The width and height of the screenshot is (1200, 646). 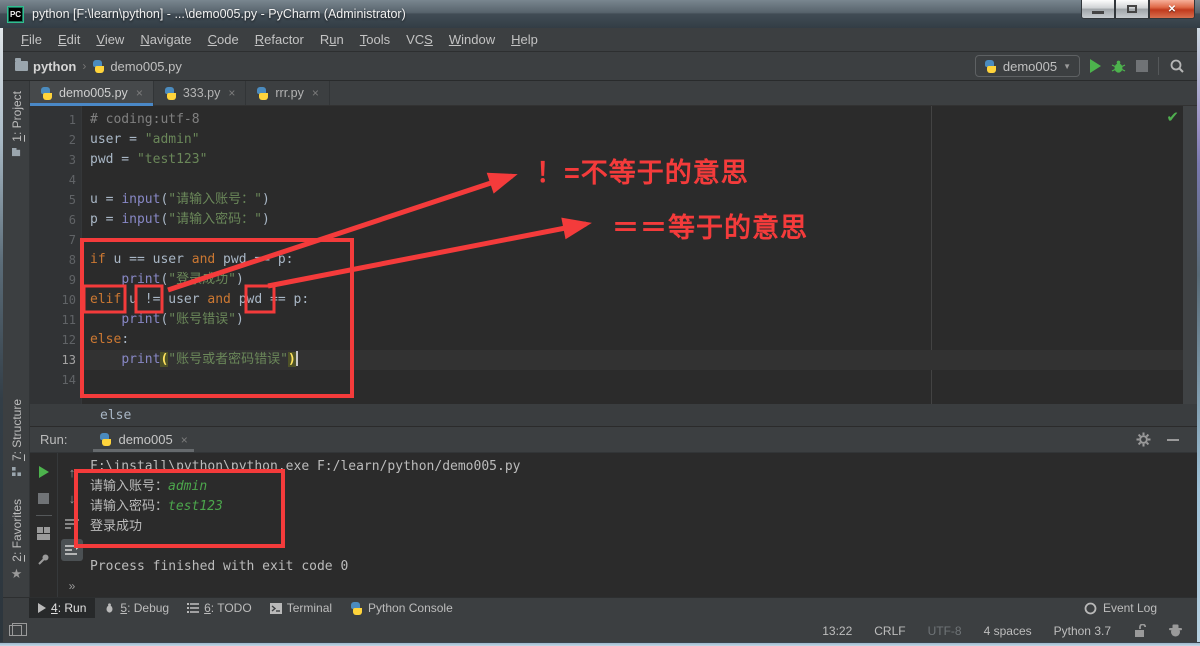 I want to click on line-number: 14, so click(x=68, y=380).